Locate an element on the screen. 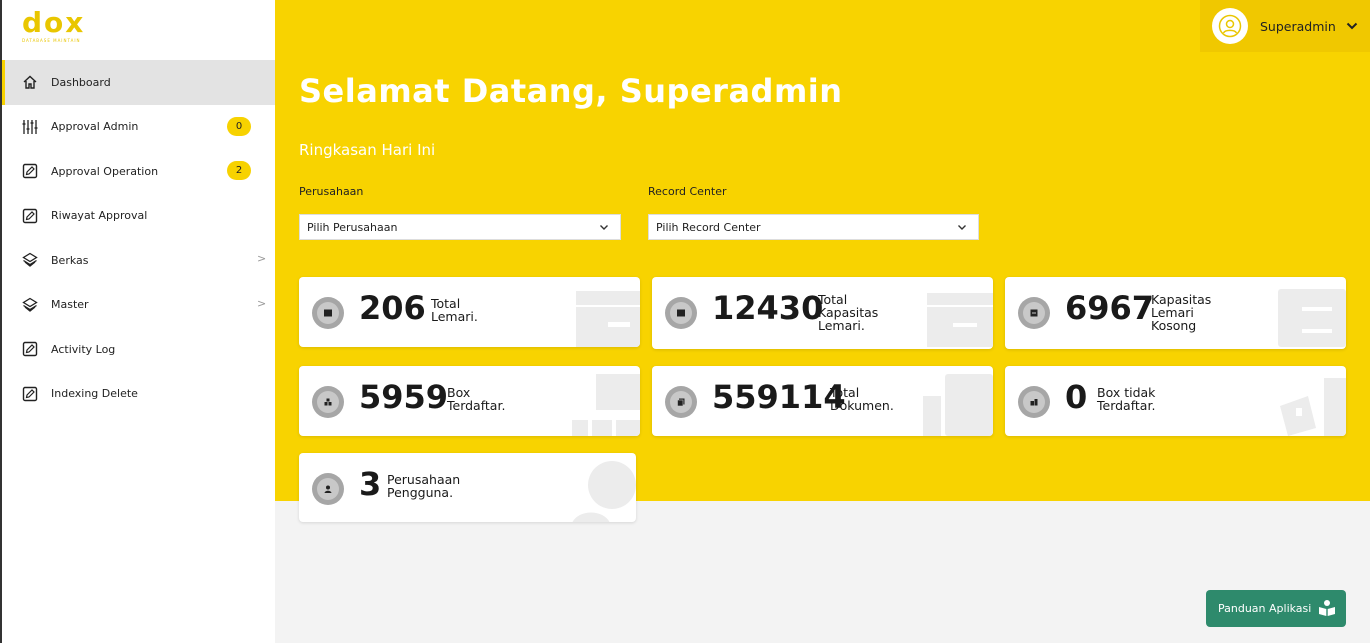 The width and height of the screenshot is (1370, 643). home-icon is located at coordinates (30, 82).